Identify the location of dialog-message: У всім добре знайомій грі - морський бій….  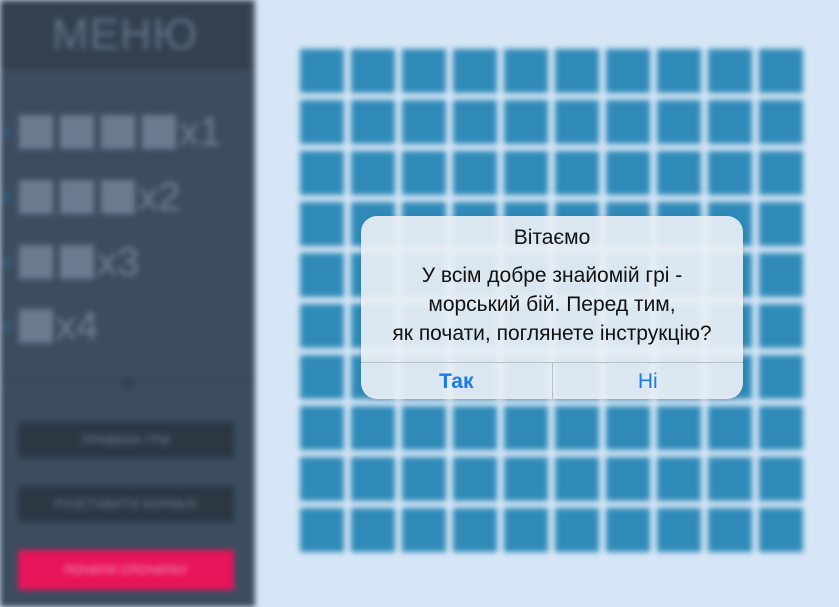
(552, 304).